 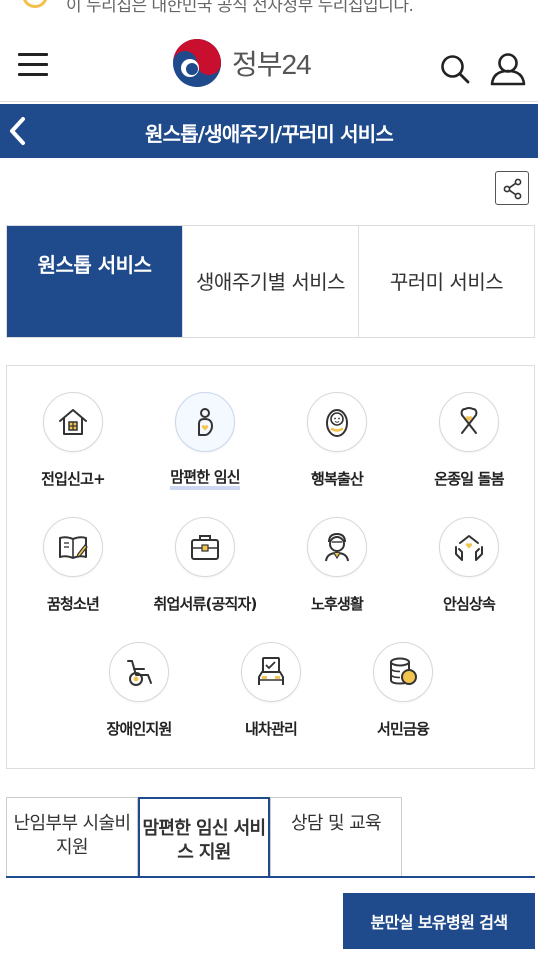 I want to click on page-title: 원스톱/생애주기/꾸러미 서비스, so click(x=269, y=134).